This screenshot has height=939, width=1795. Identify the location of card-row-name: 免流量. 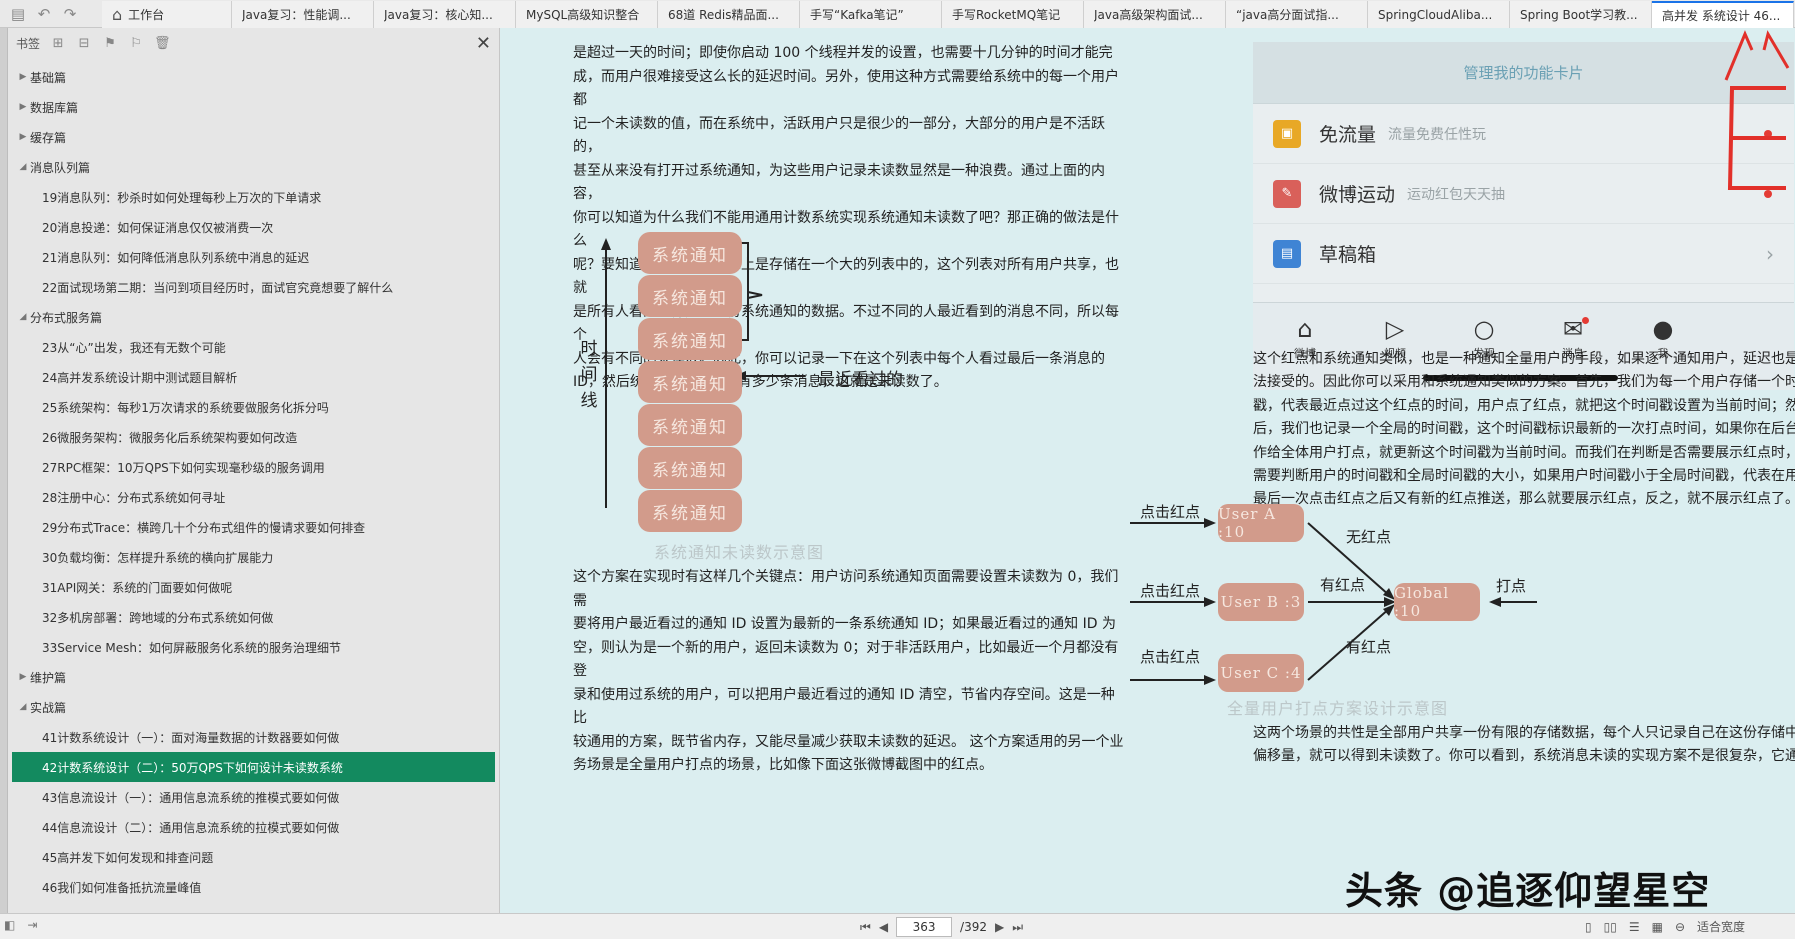
(1348, 135).